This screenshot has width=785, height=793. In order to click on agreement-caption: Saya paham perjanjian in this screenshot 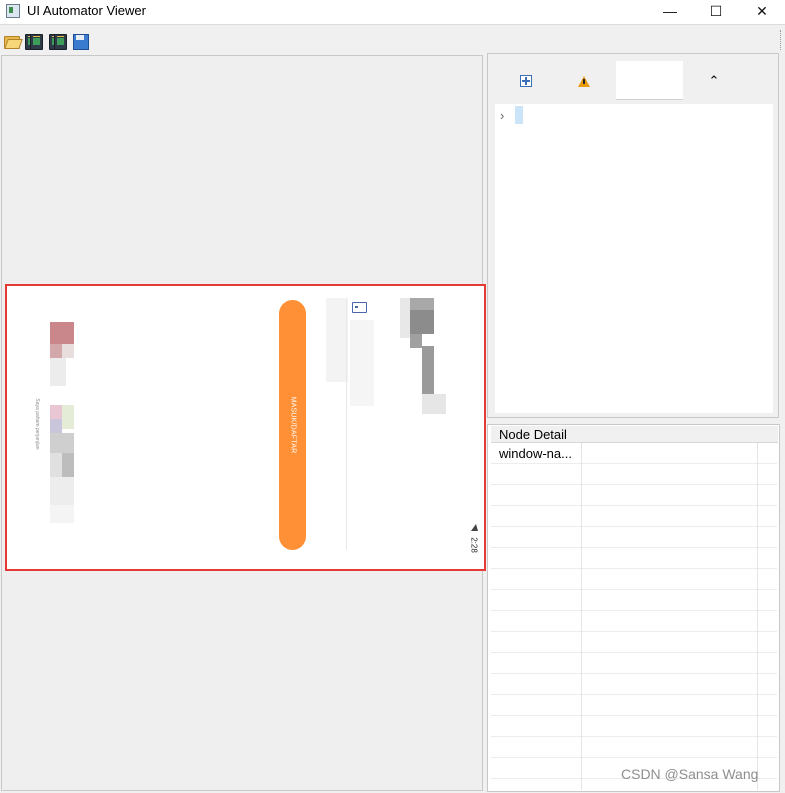, I will do `click(37, 424)`.